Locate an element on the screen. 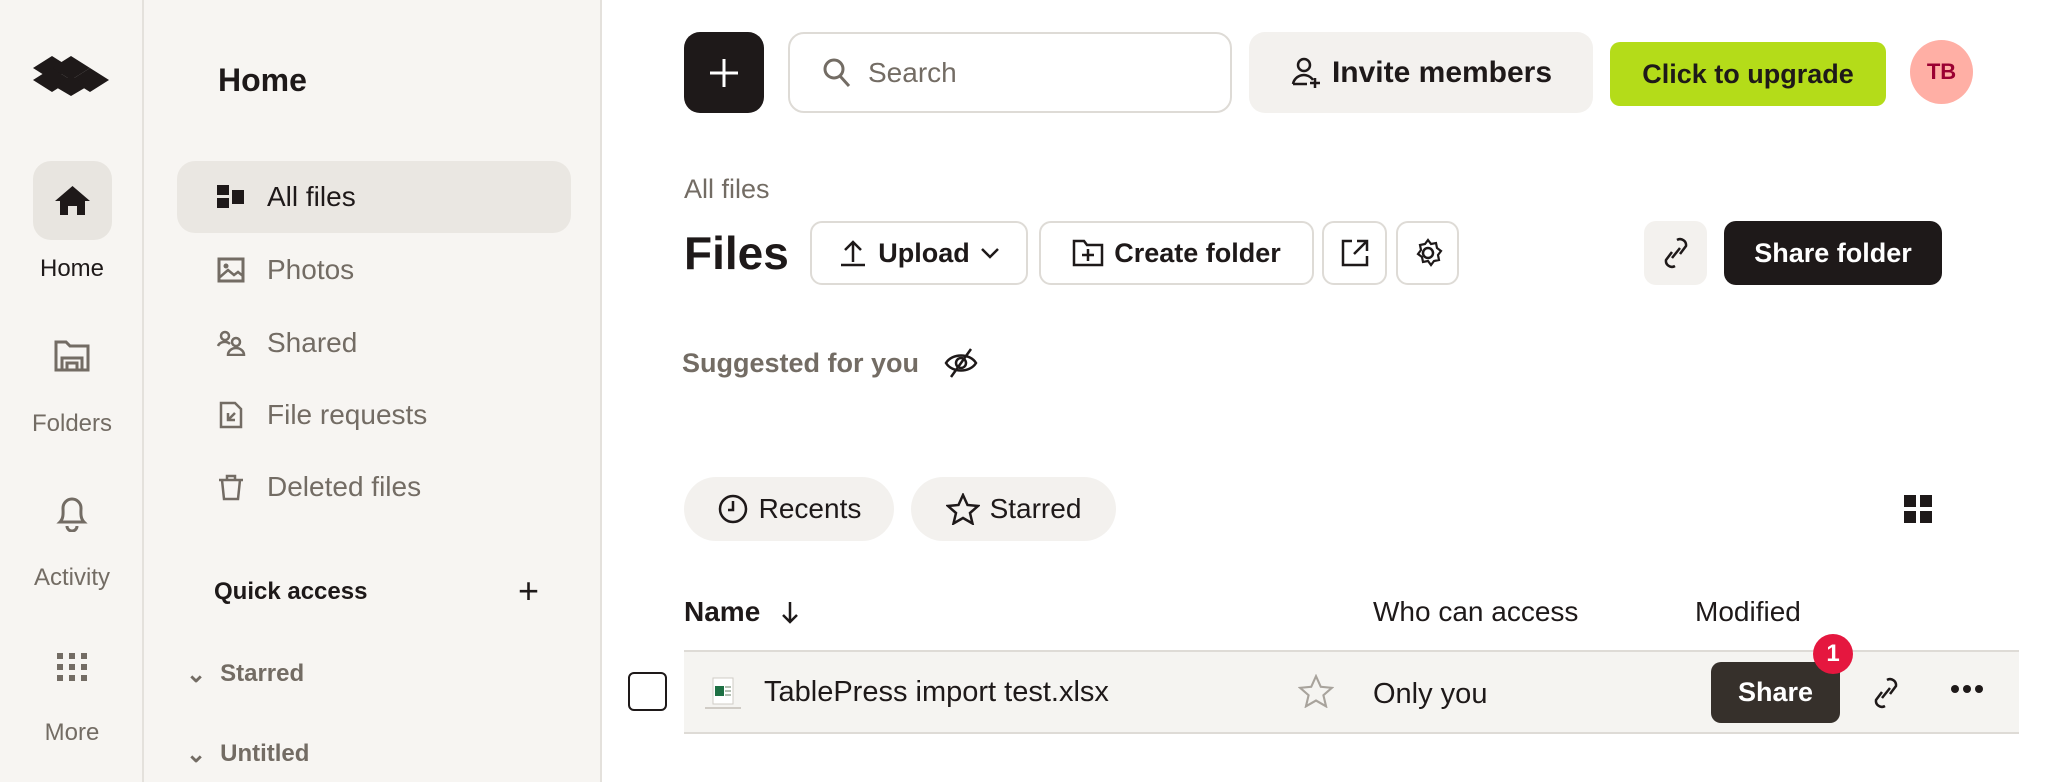 The height and width of the screenshot is (782, 2048). create-folder-button: Create folder is located at coordinates (1176, 253).